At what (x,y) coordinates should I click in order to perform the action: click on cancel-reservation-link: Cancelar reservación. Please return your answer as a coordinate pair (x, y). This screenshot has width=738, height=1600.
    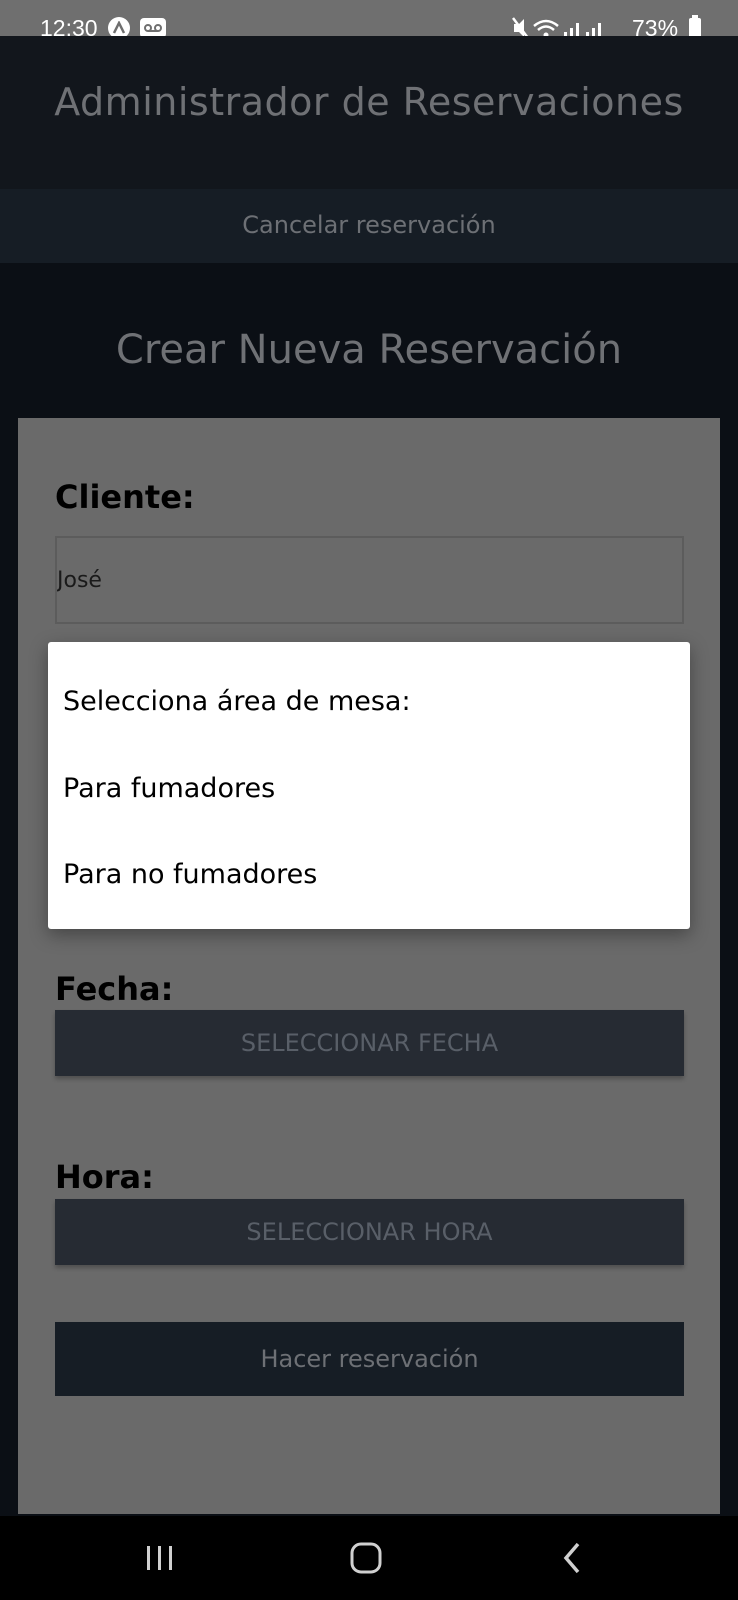
    Looking at the image, I should click on (369, 225).